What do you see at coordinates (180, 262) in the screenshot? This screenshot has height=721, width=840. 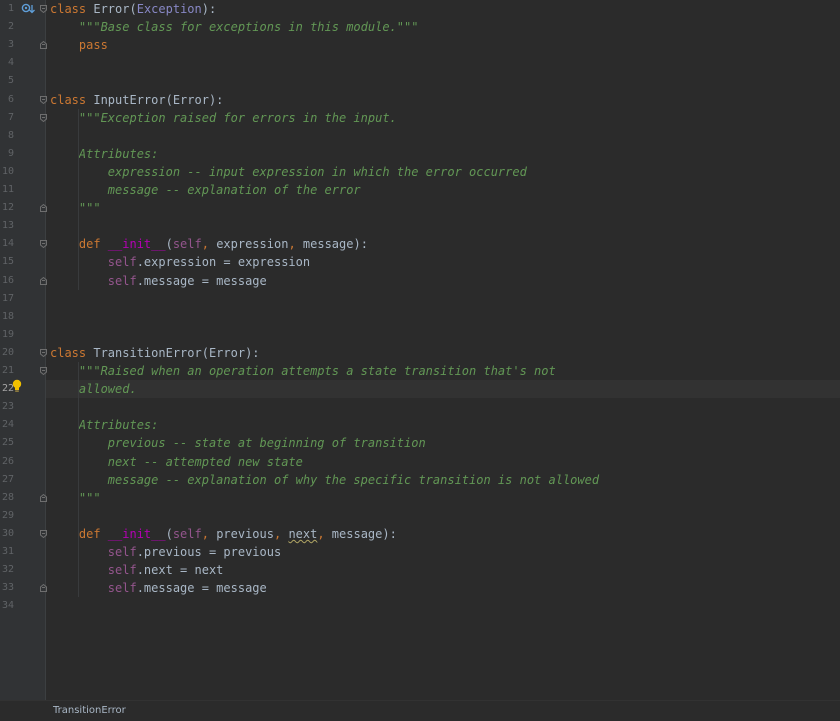 I see `code-text: self.expression = expression` at bounding box center [180, 262].